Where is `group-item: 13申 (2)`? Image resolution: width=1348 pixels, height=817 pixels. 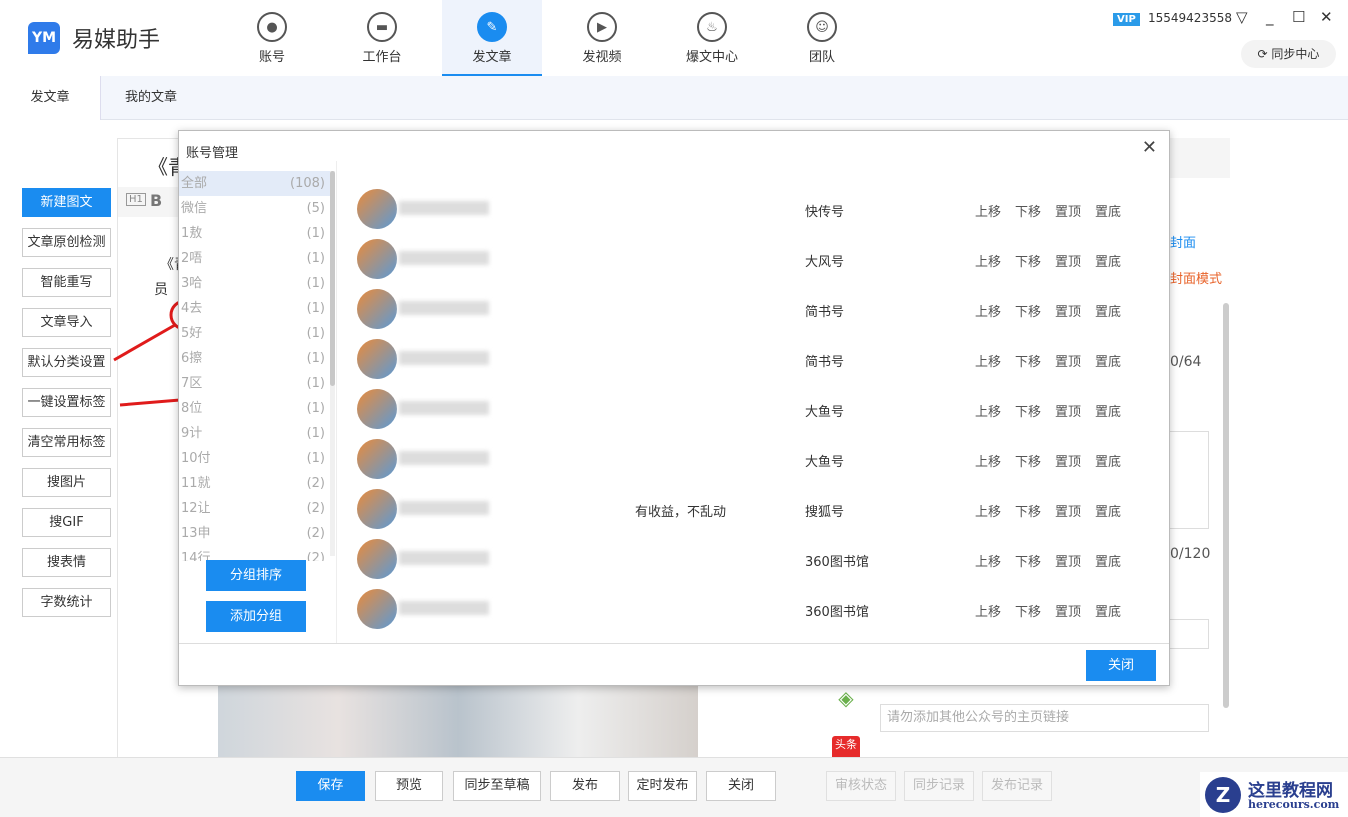 group-item: 13申 (2) is located at coordinates (255, 533).